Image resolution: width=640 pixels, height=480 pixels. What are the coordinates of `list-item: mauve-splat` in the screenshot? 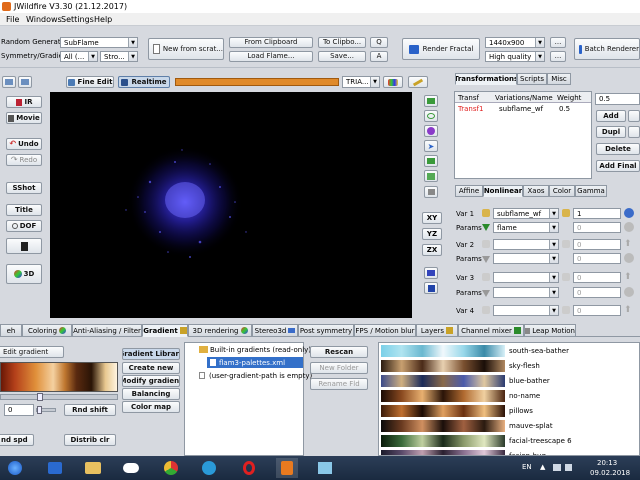 It's located at (510, 426).